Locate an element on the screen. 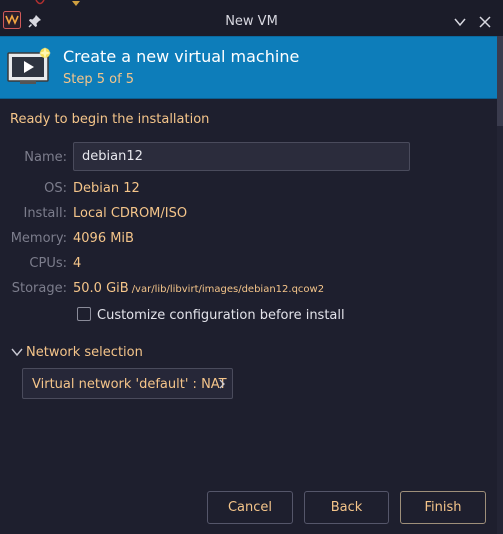 The image size is (503, 534). storage-label: Storage: is located at coordinates (39, 288).